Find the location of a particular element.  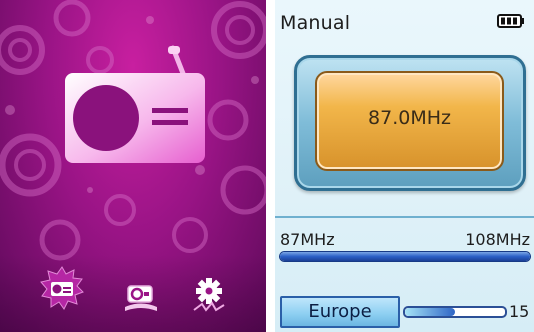

volume-track is located at coordinates (455, 312).